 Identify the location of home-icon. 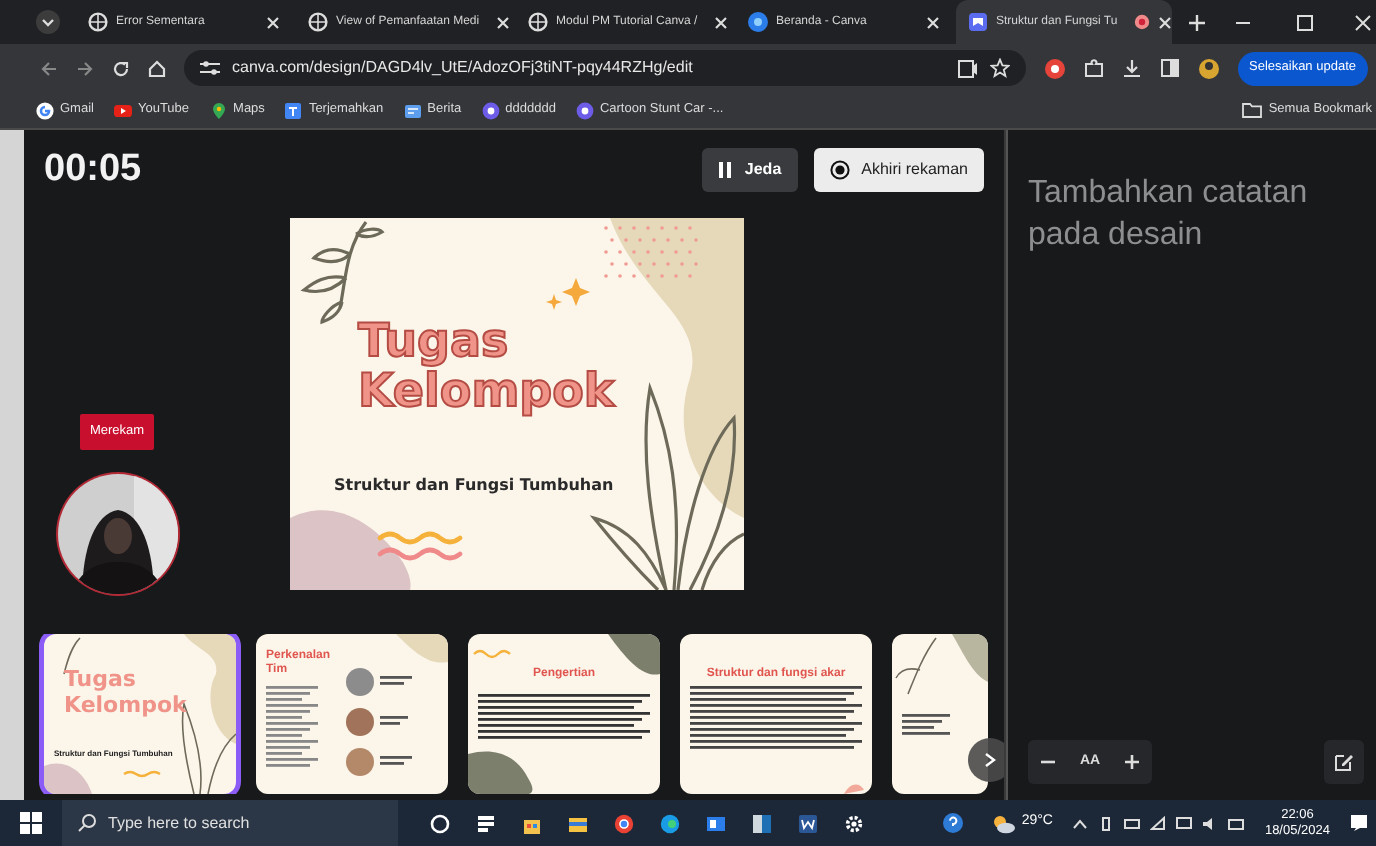
(157, 68).